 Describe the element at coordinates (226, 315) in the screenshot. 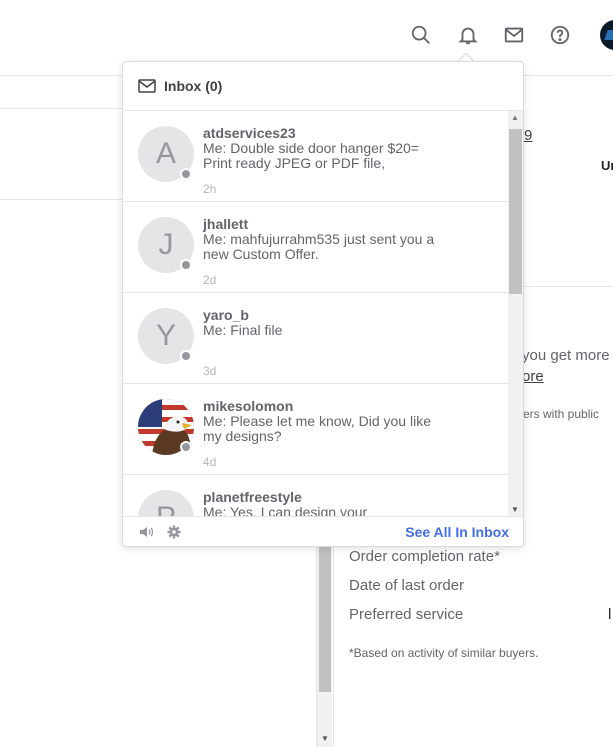

I see `sender-name: yaro_b` at that location.